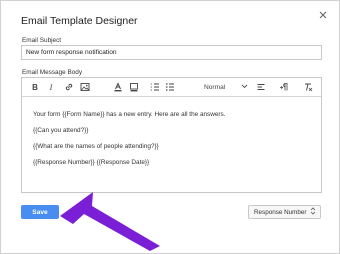 The height and width of the screenshot is (254, 340). Describe the element at coordinates (308, 87) in the screenshot. I see `clear-format-icon` at that location.